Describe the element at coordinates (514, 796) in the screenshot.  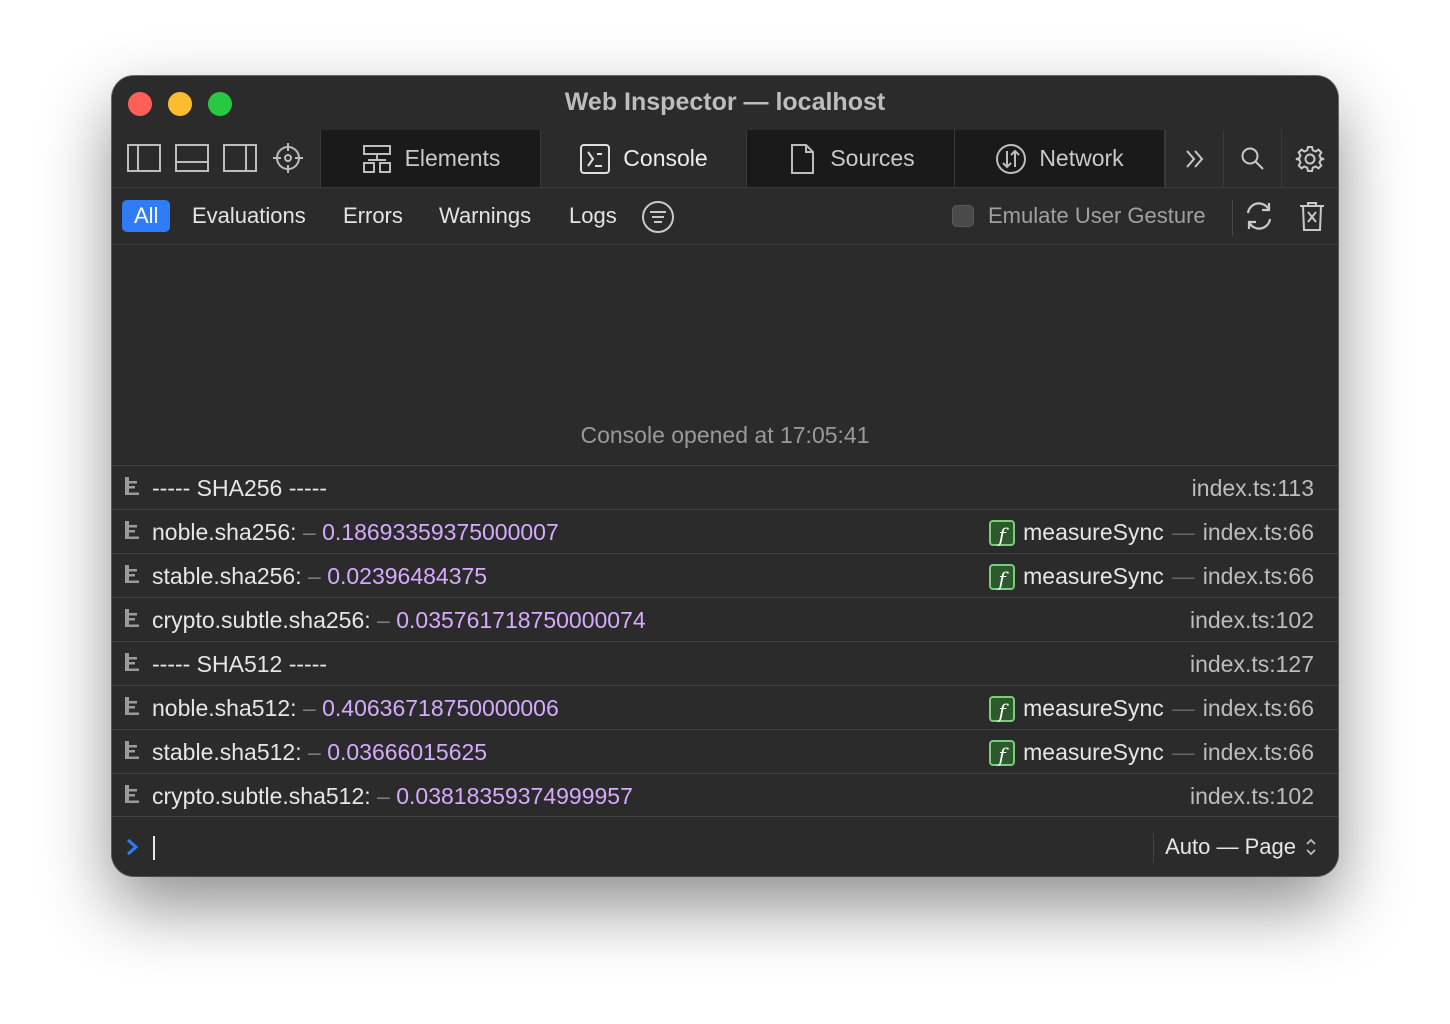
I see `message-number: 0.03818359374999957` at that location.